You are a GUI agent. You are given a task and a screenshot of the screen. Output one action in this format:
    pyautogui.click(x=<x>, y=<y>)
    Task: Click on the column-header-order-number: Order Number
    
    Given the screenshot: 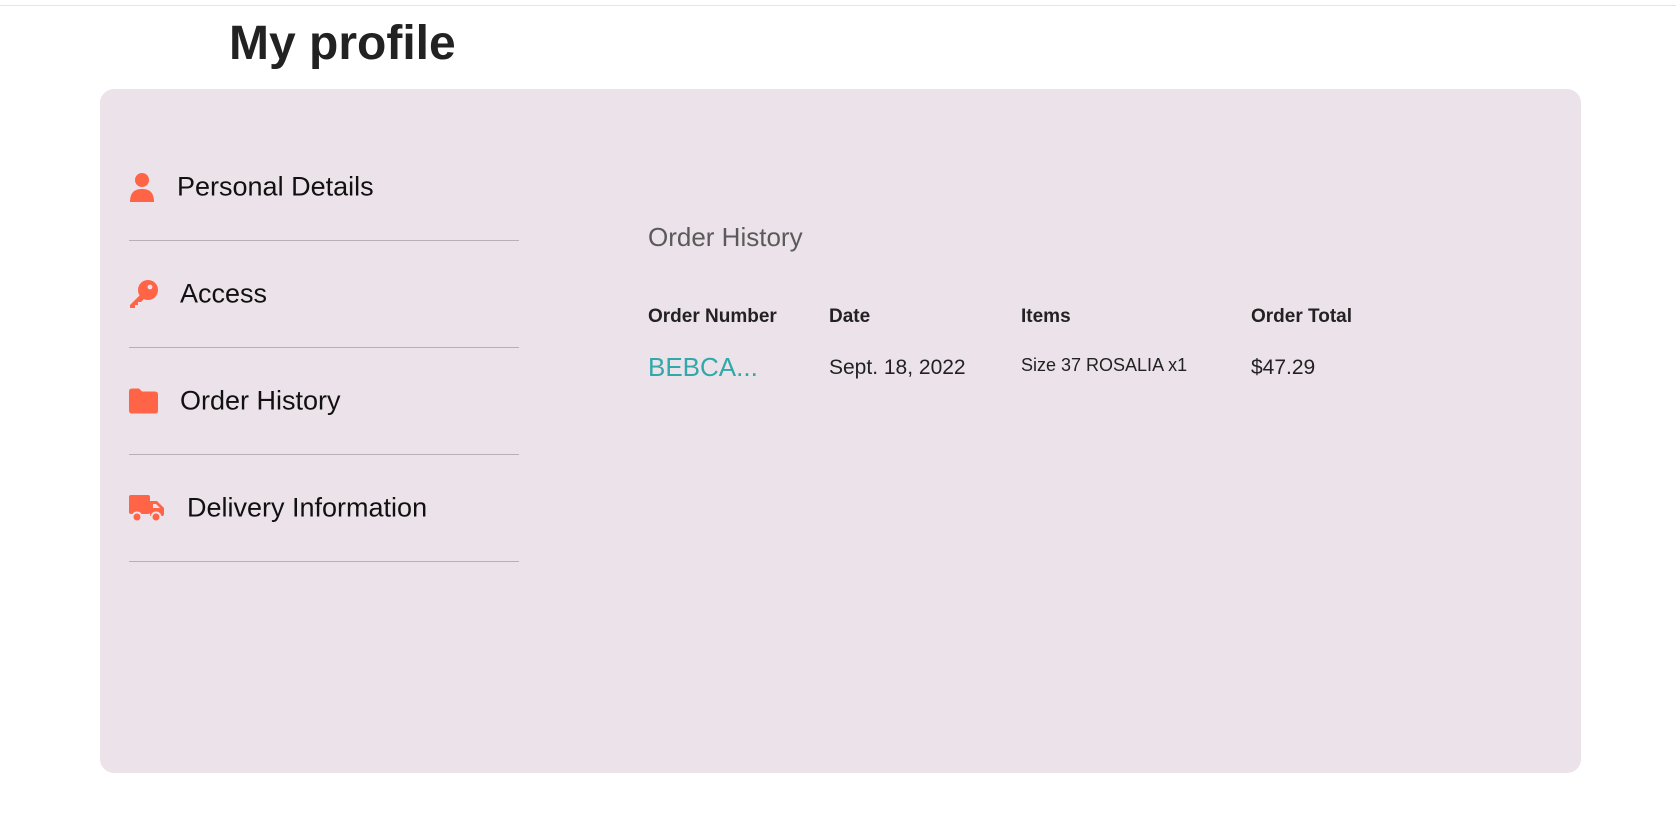 What is the action you would take?
    pyautogui.click(x=712, y=316)
    